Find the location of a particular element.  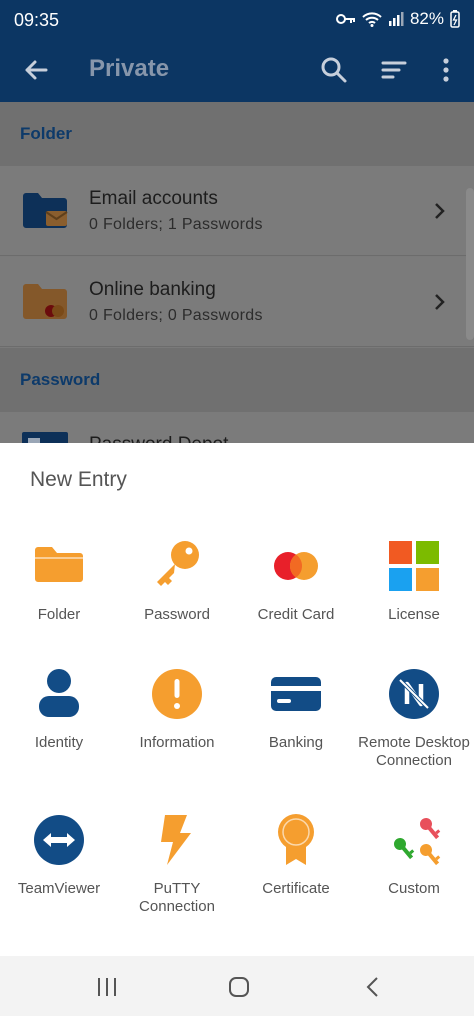

page-title: Private is located at coordinates (129, 68).